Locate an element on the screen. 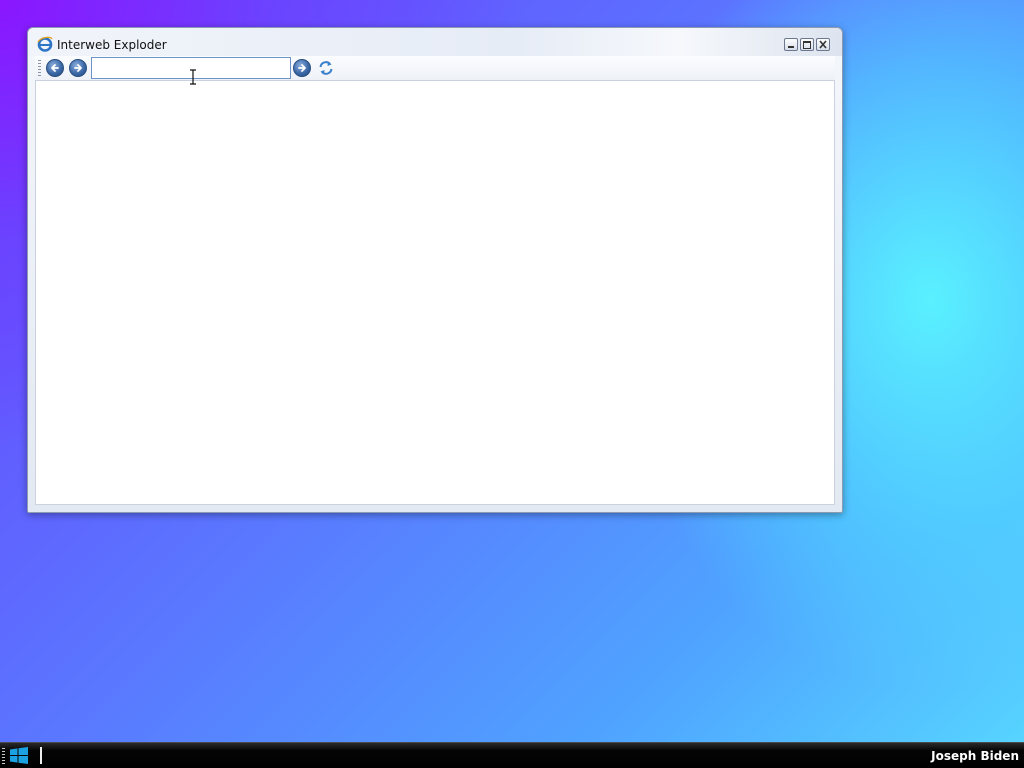 The height and width of the screenshot is (768, 1024). windows-logo-icon is located at coordinates (19, 755).